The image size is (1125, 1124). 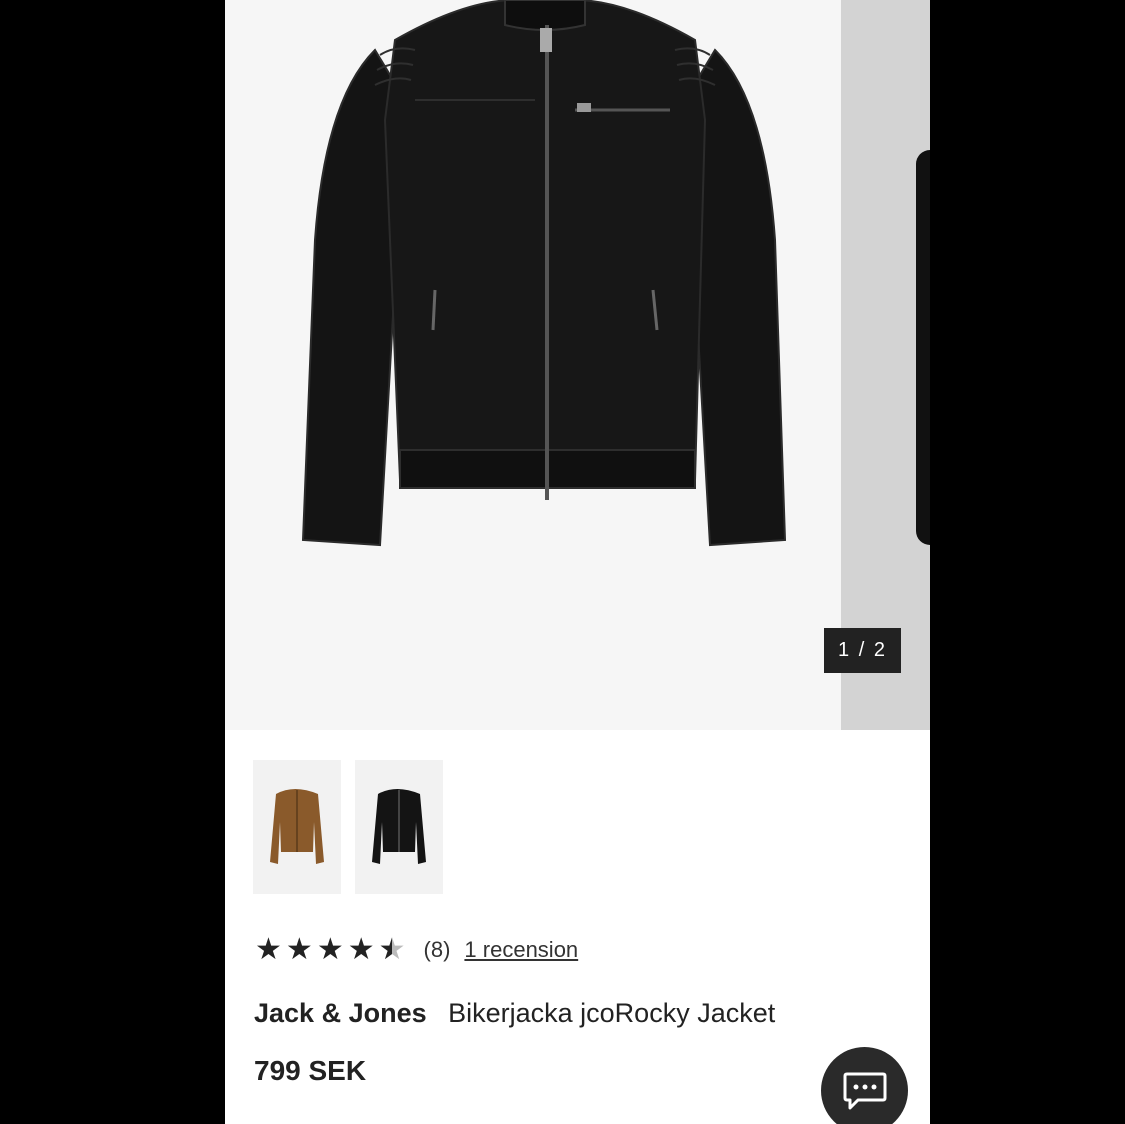 I want to click on black-jacket-thumbnail, so click(x=399, y=826).